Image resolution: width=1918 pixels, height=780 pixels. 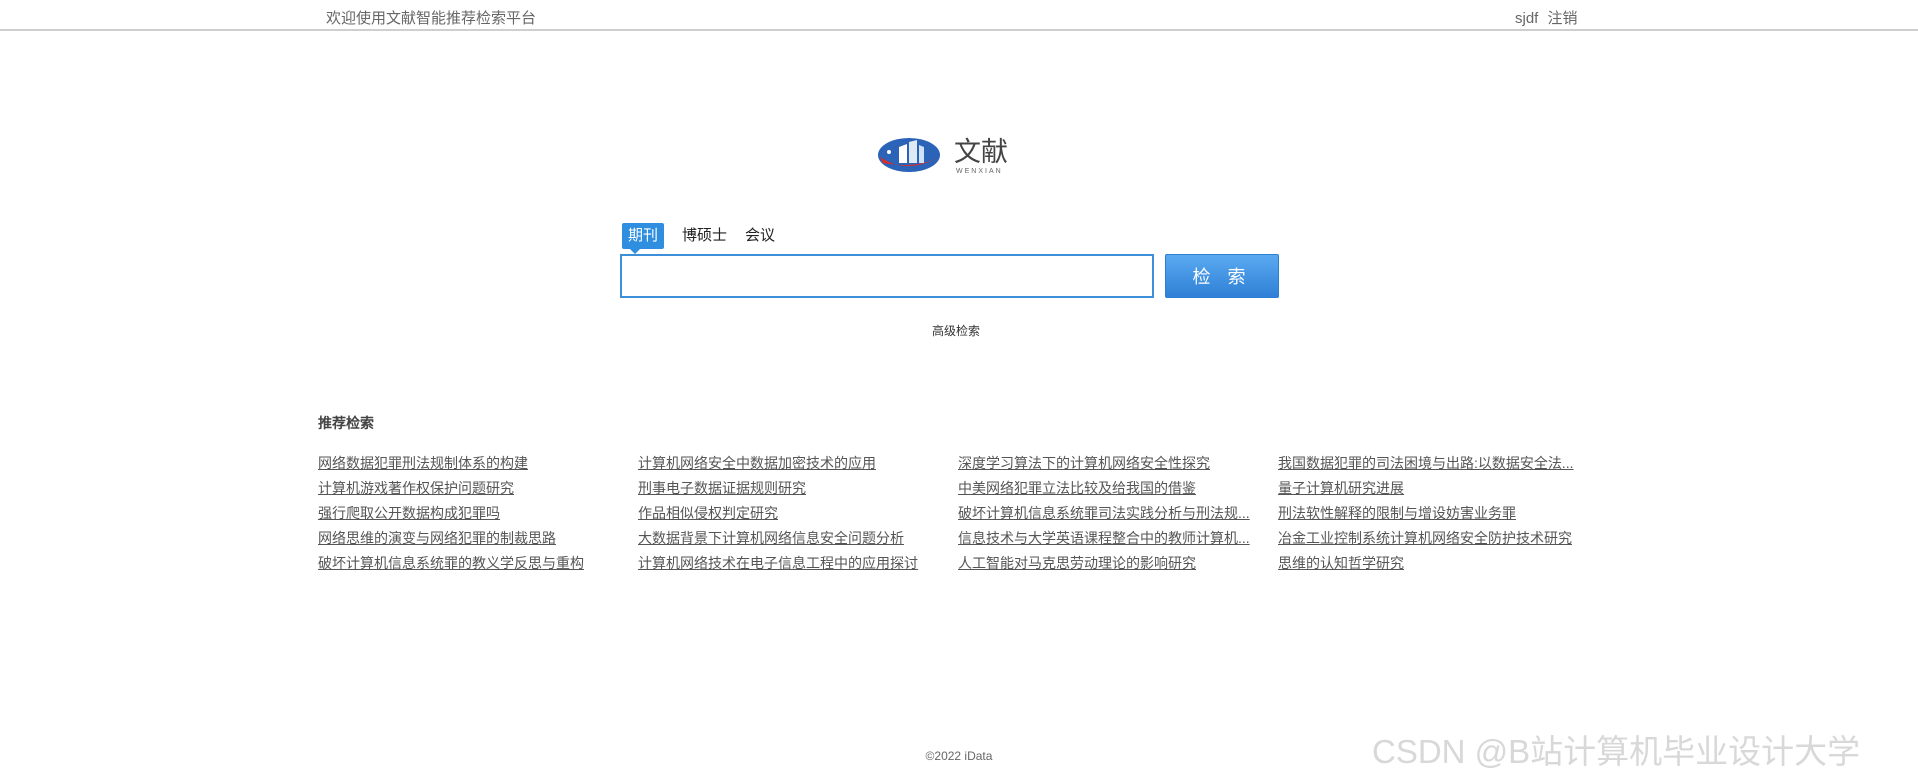 I want to click on search-button: 检 索, so click(x=1222, y=276).